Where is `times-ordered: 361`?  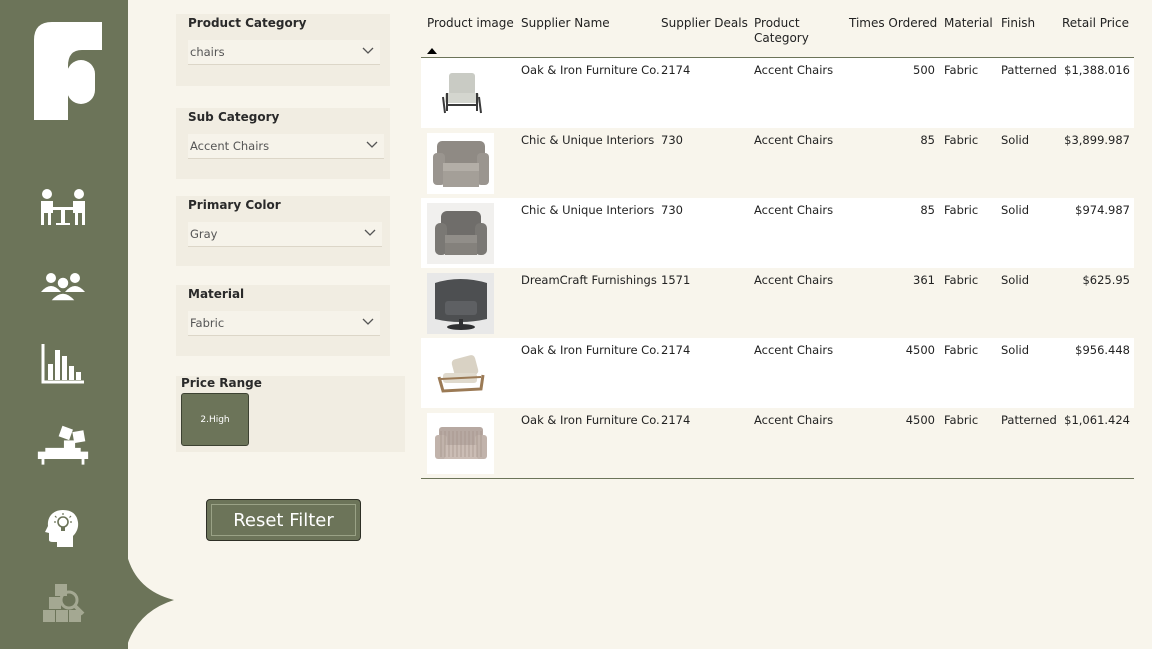
times-ordered: 361 is located at coordinates (924, 280).